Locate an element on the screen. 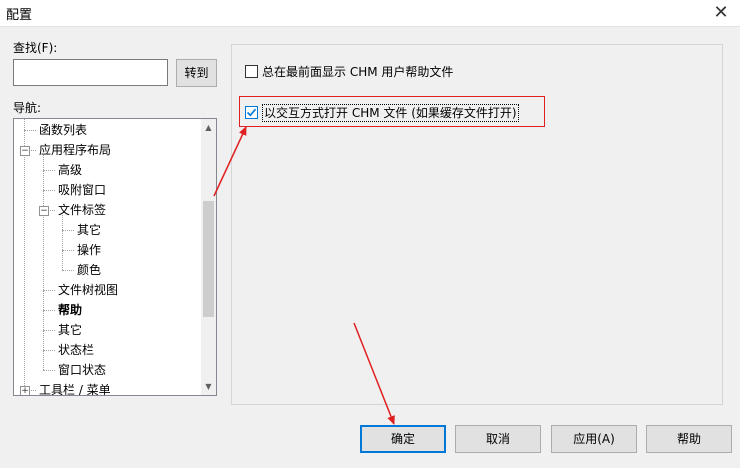 The height and width of the screenshot is (468, 740). tree-item-label: 操作 is located at coordinates (89, 250).